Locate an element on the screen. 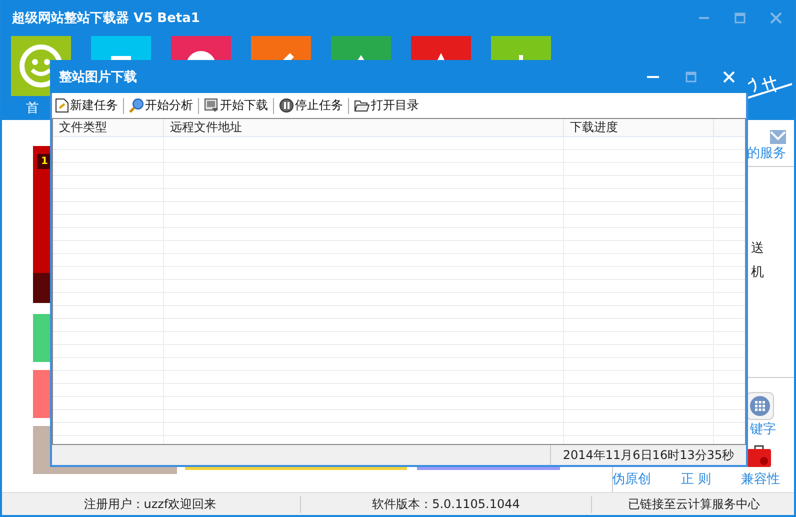 The height and width of the screenshot is (517, 796). tool-link: 伪原创 is located at coordinates (631, 479).